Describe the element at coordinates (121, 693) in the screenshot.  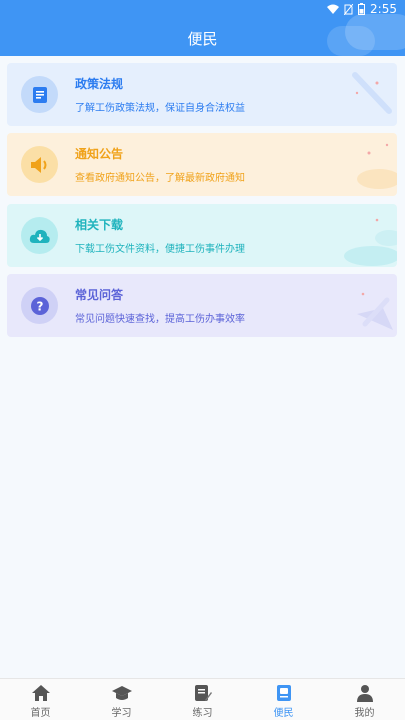
I see `graduation-cap-icon` at that location.